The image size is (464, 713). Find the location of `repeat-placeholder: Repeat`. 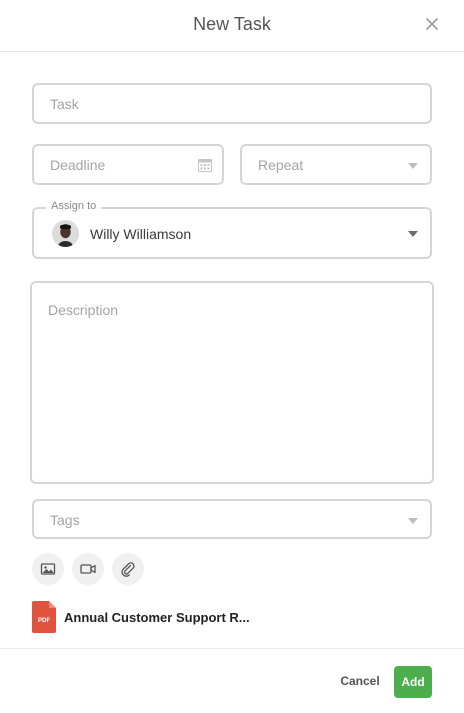

repeat-placeholder: Repeat is located at coordinates (281, 165).